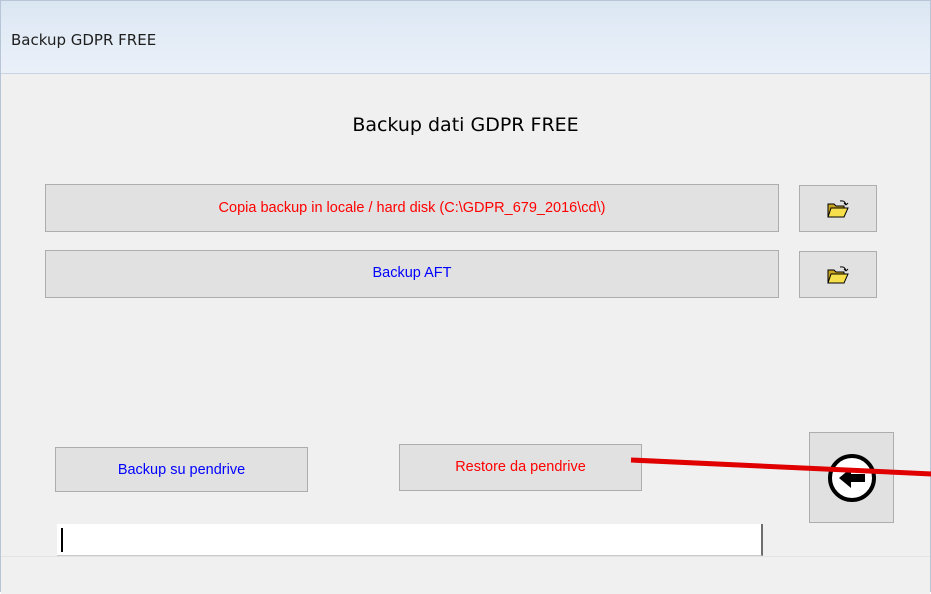  Describe the element at coordinates (780, 467) in the screenshot. I see `annotation-arrow-line` at that location.